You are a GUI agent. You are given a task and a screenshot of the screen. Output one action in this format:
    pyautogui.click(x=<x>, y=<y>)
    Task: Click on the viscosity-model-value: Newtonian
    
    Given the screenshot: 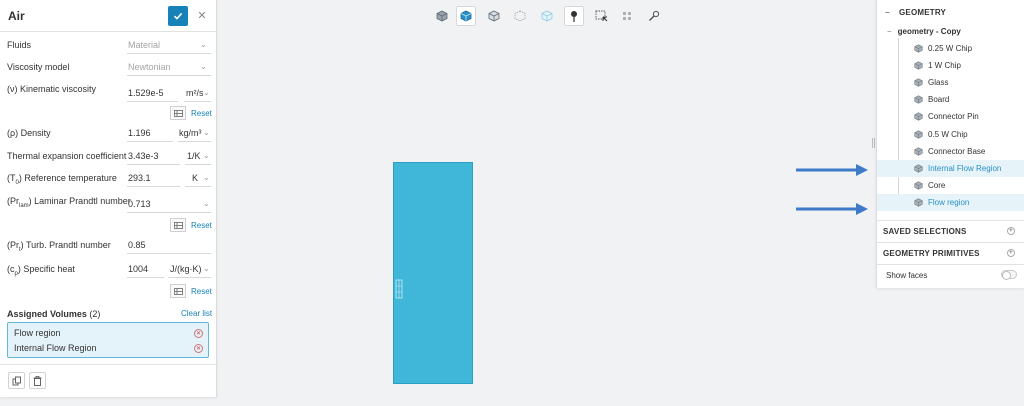 What is the action you would take?
    pyautogui.click(x=149, y=67)
    